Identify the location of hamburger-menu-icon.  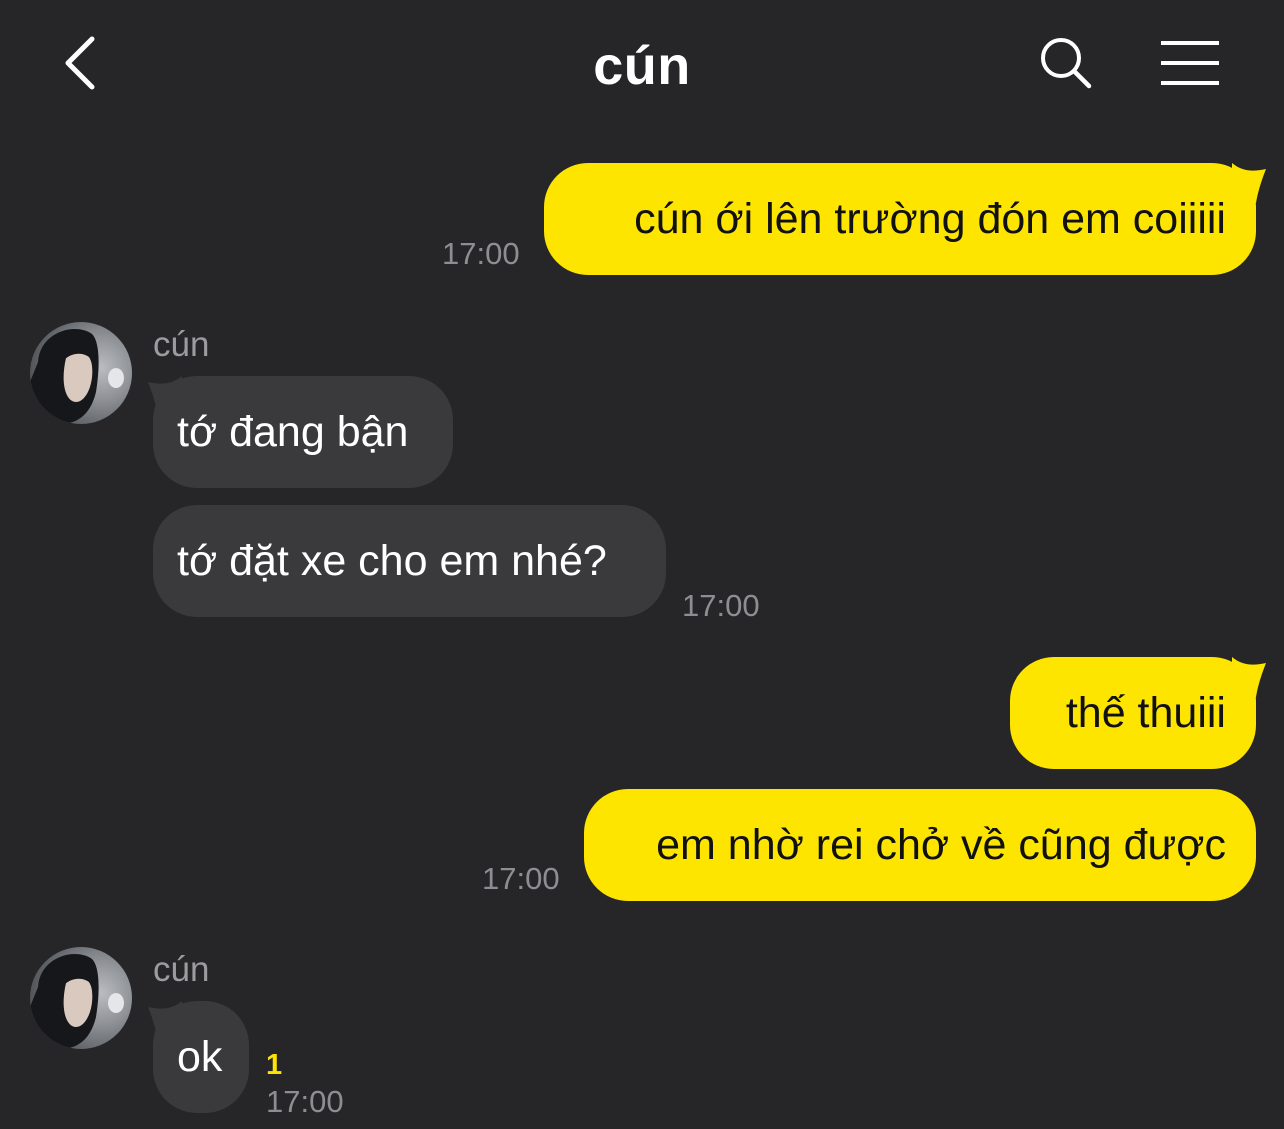
(1190, 65).